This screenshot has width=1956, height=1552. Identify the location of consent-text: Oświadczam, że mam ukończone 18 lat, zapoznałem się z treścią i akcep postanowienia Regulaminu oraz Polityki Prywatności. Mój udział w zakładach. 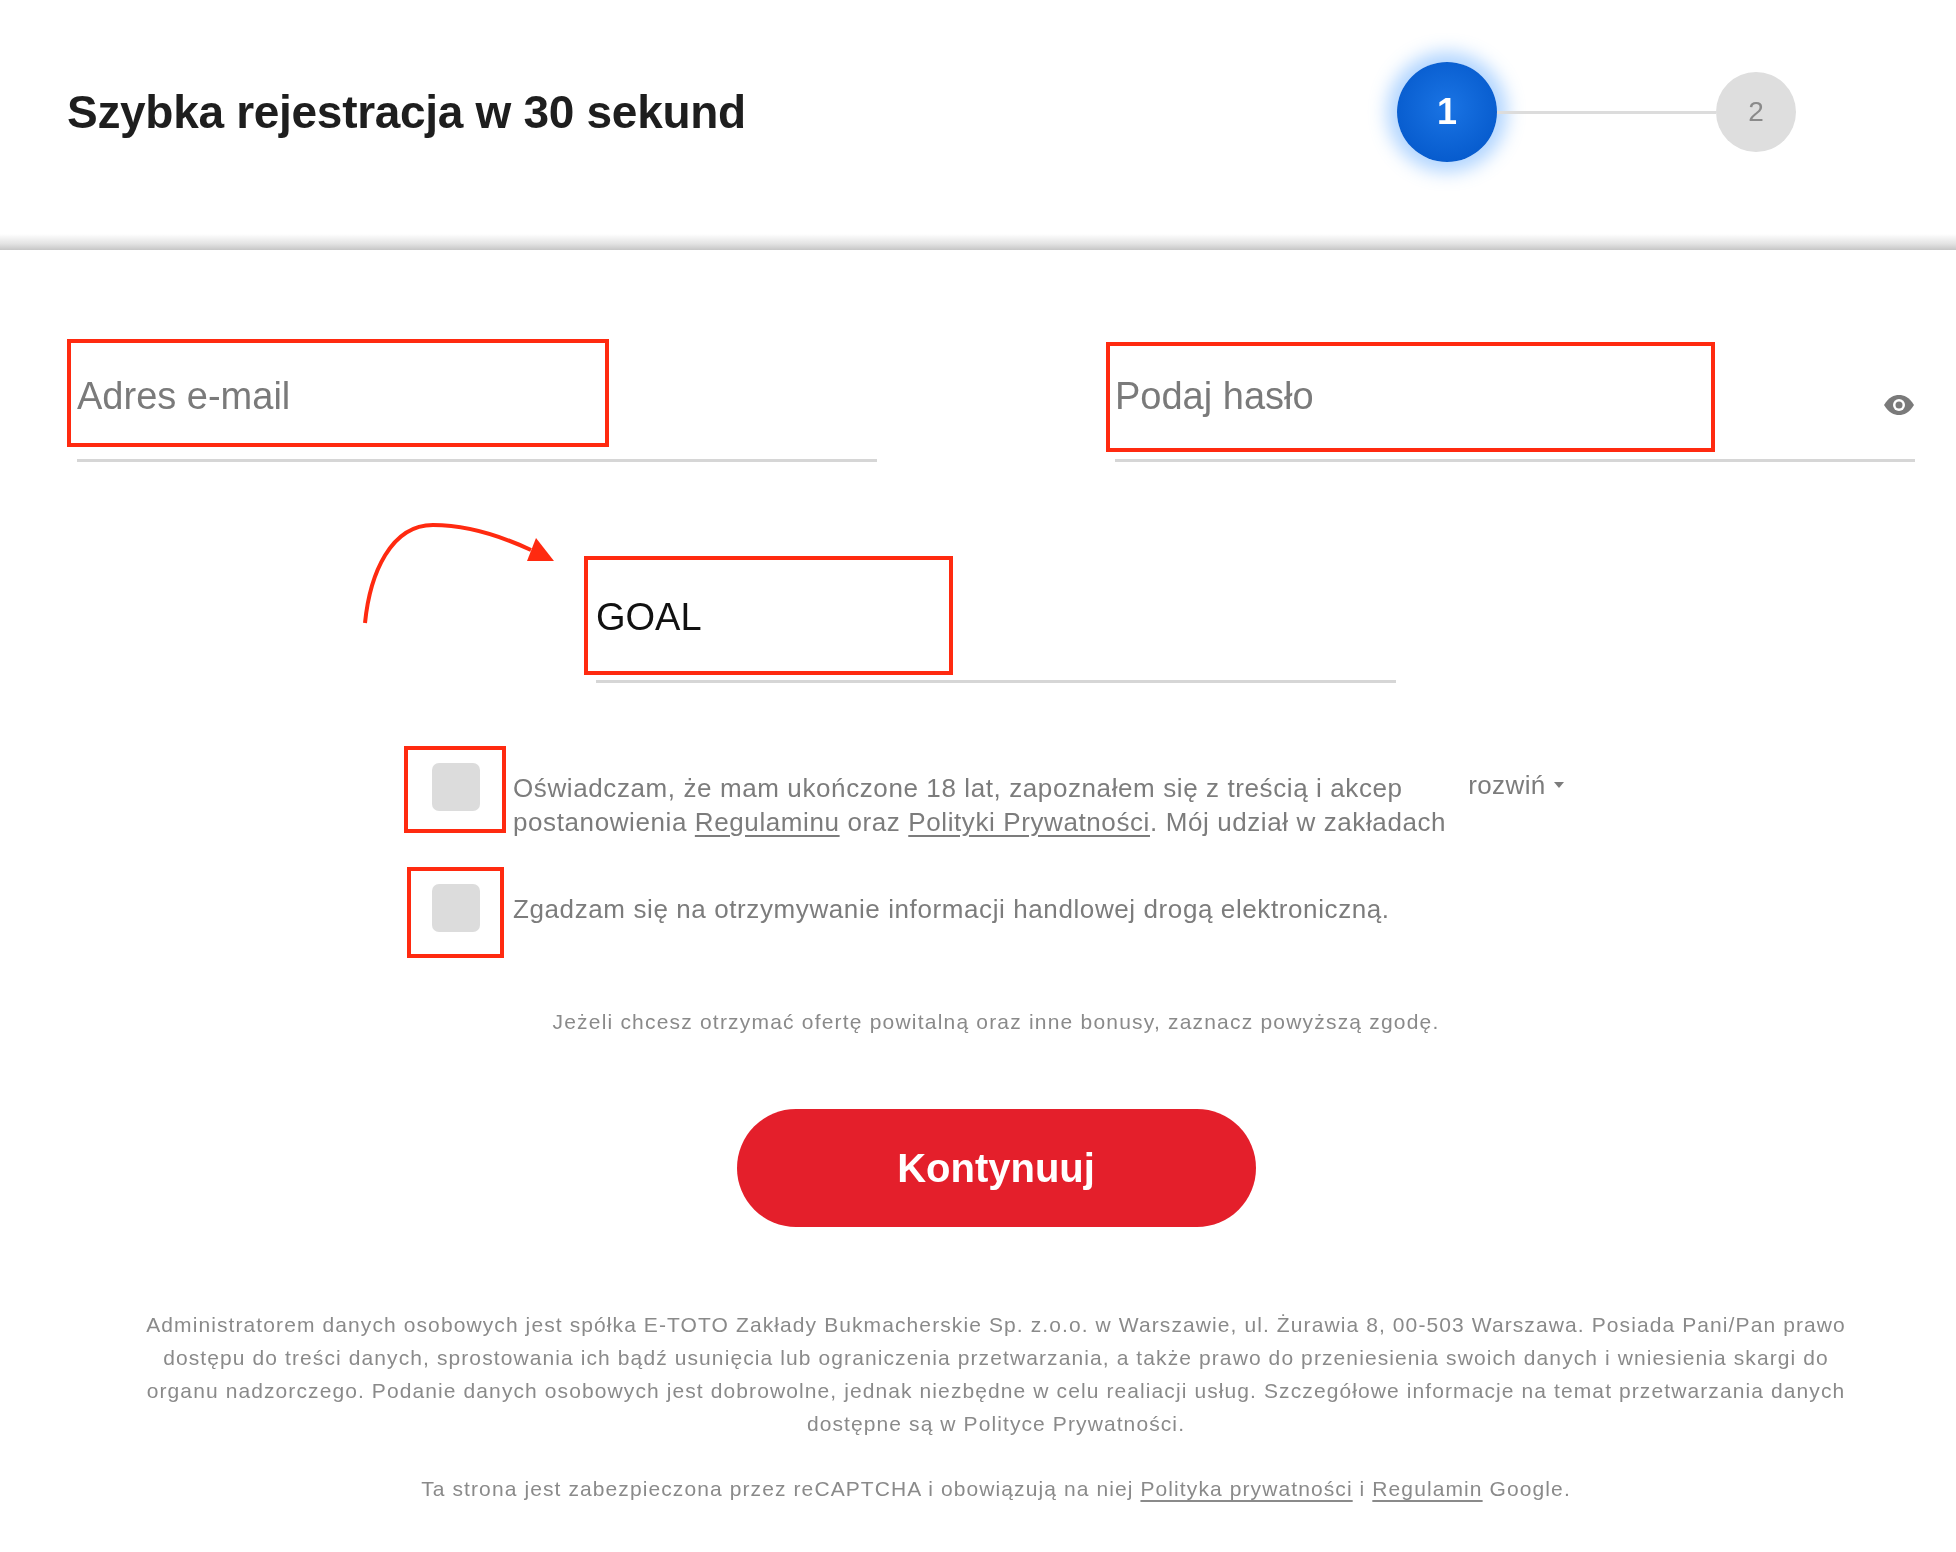
(980, 805).